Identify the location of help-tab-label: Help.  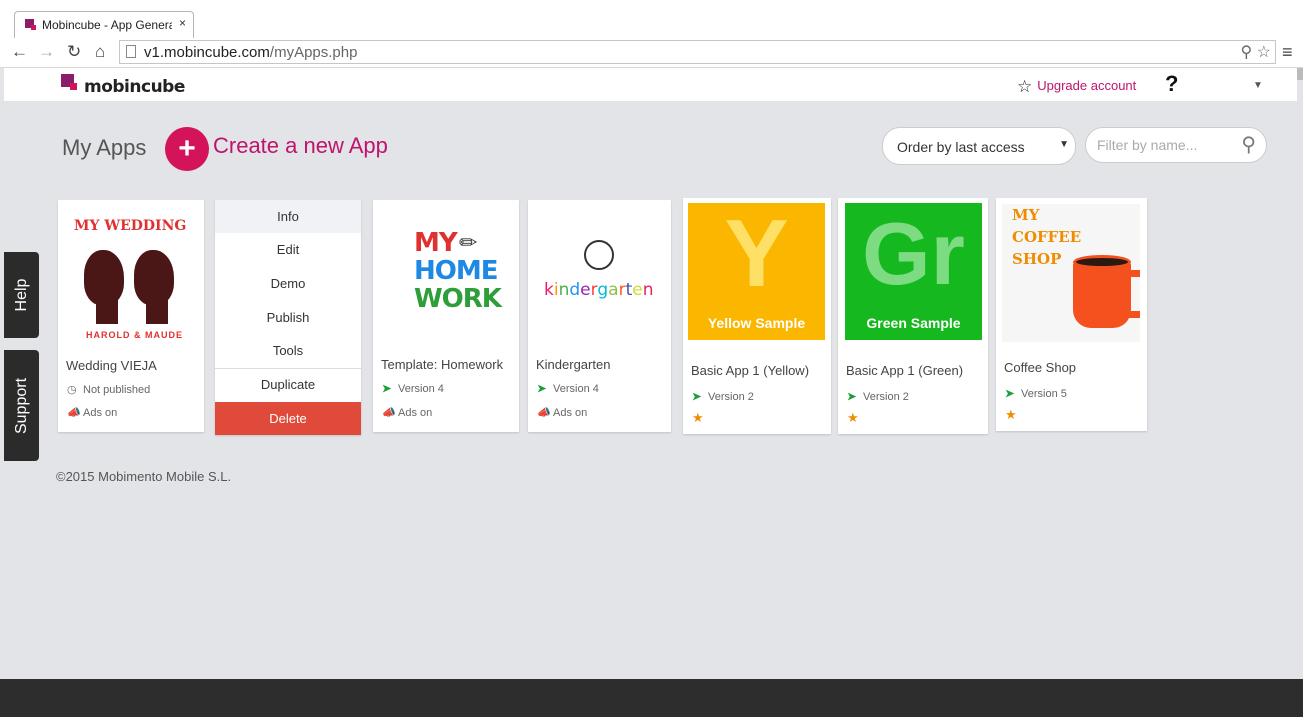
(21, 295).